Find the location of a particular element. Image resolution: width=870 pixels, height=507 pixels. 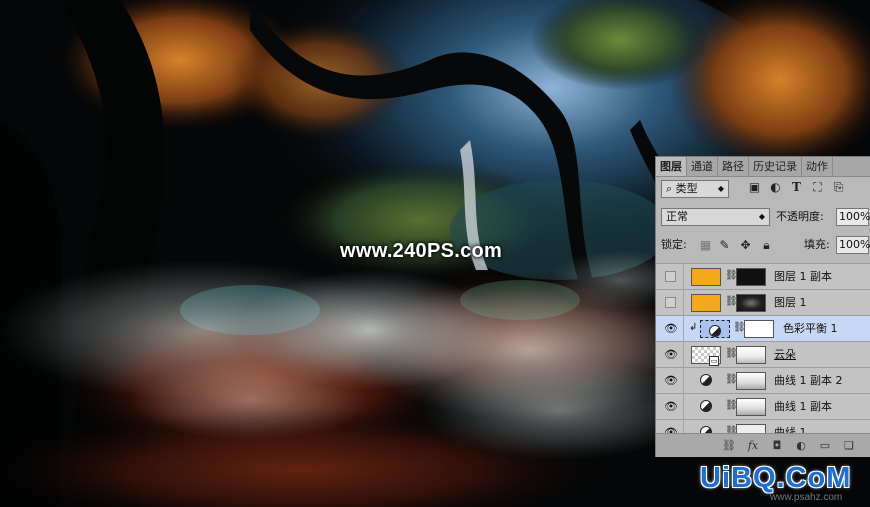

layer-row: 👁︎ ▭ ⛓ 云朵 is located at coordinates (763, 355).